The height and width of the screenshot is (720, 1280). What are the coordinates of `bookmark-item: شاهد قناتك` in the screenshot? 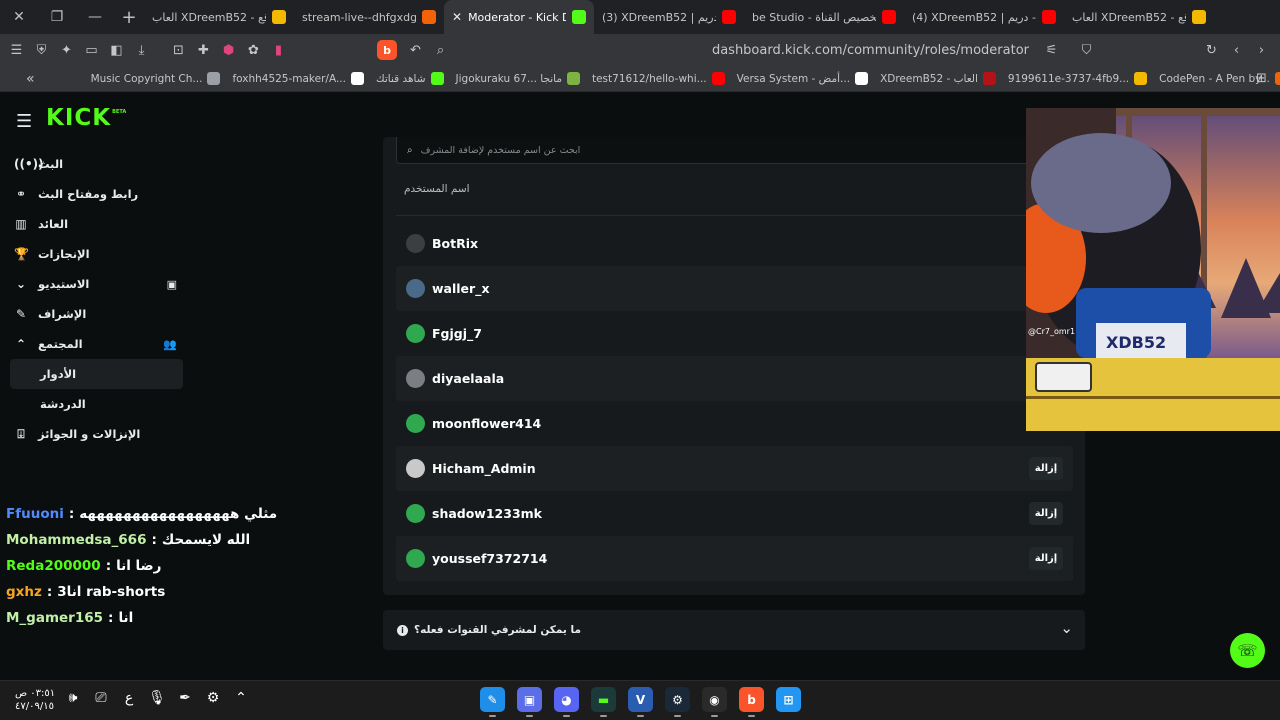 It's located at (416, 78).